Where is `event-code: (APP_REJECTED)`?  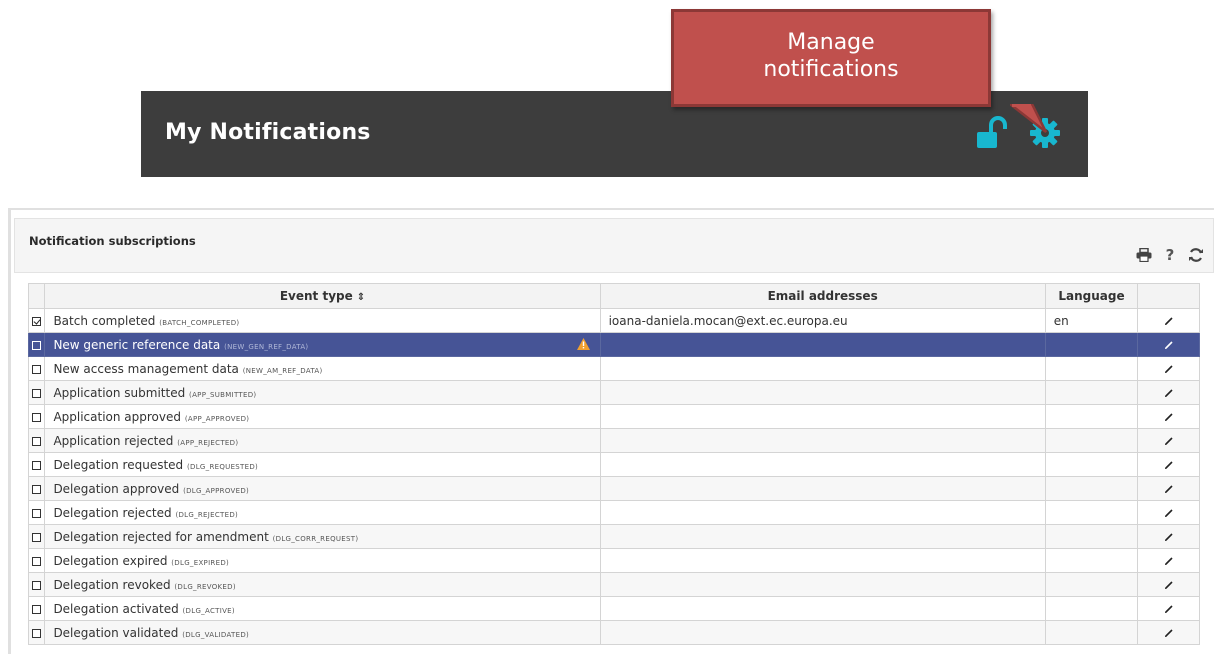 event-code: (APP_REJECTED) is located at coordinates (208, 442).